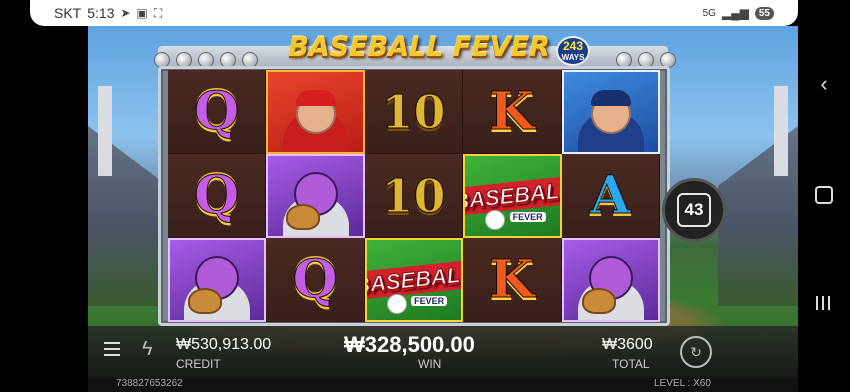 The width and height of the screenshot is (850, 392). Describe the element at coordinates (610, 112) in the screenshot. I see `symbol-pitcher` at that location.